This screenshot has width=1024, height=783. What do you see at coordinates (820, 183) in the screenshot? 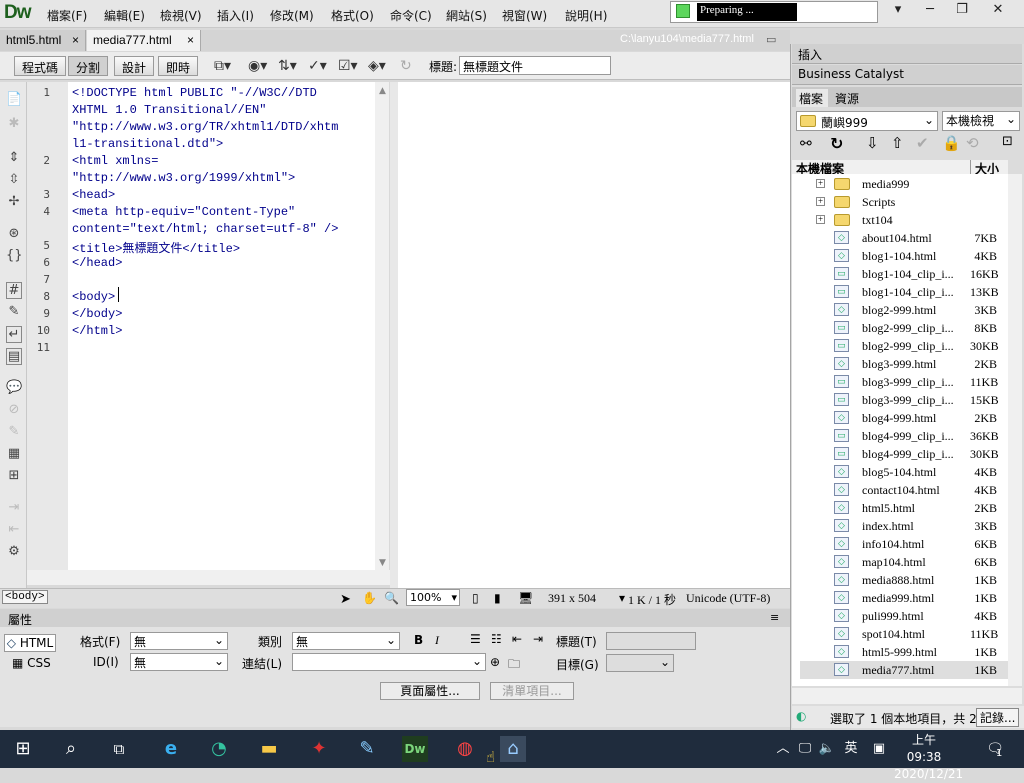
I see `expand-icon: +` at bounding box center [820, 183].